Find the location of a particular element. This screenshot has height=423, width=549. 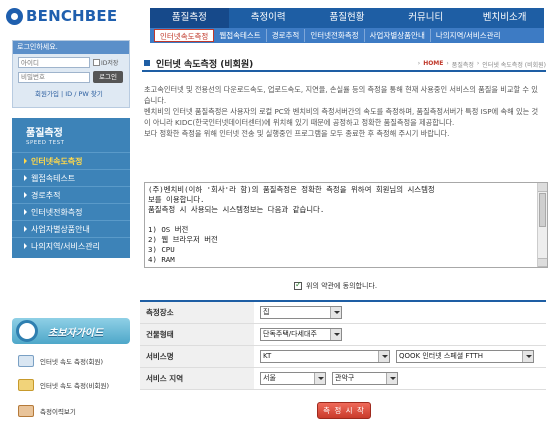

login-box: 로그인하세요. ID저장 로그인 회원가입 | ID / PW 찾기 is located at coordinates (71, 74).